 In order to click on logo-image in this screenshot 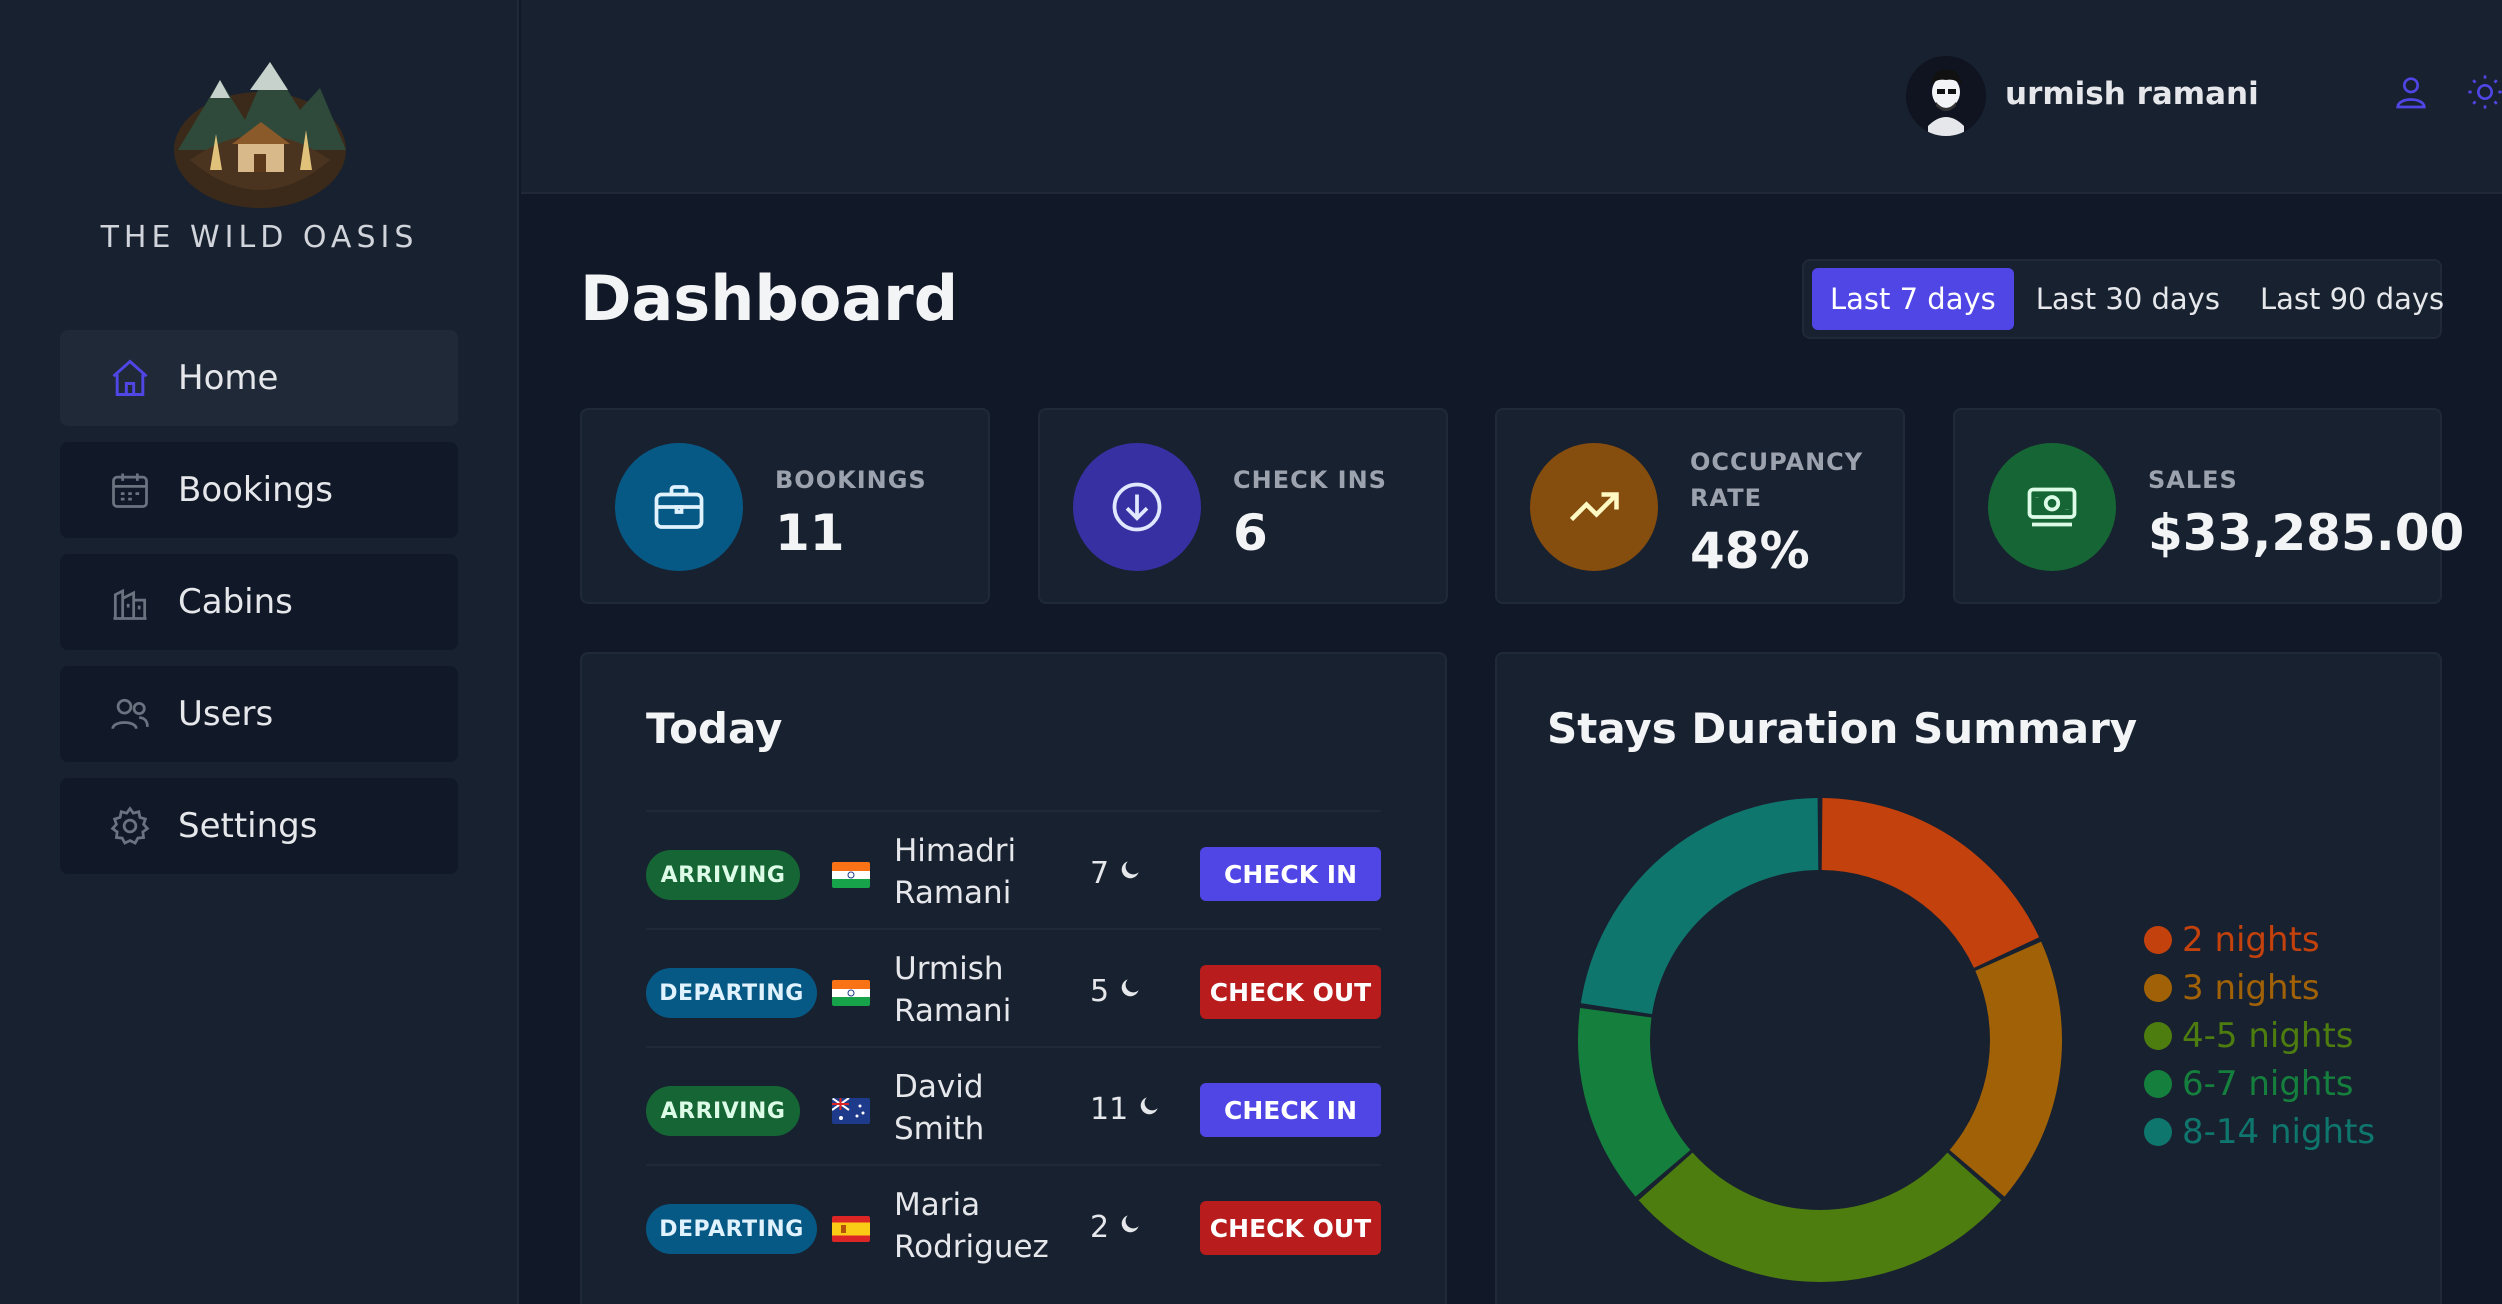, I will do `click(260, 135)`.